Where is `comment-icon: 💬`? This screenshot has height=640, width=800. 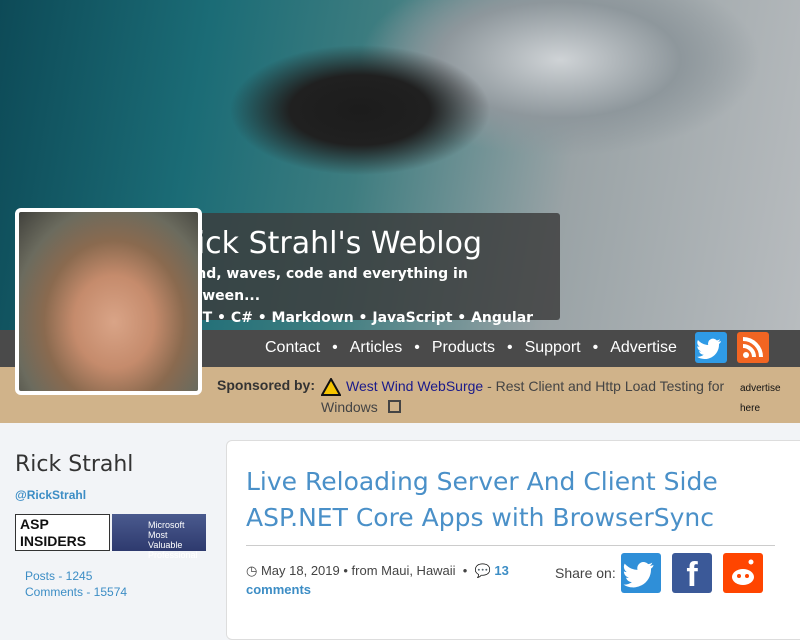
comment-icon: 💬 is located at coordinates (482, 570).